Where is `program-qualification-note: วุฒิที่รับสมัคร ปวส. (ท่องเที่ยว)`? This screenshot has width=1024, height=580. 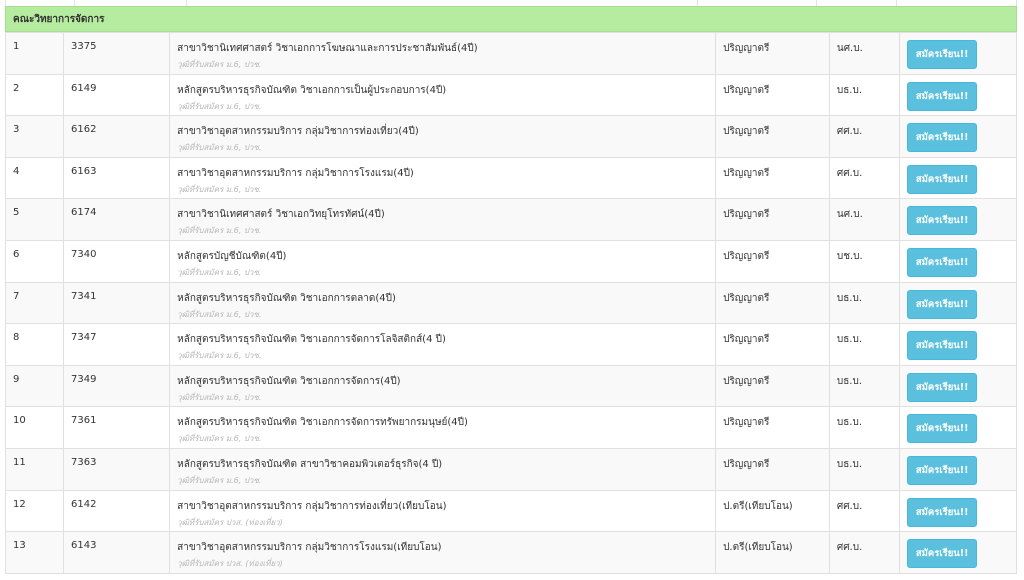 program-qualification-note: วุฒิที่รับสมัคร ปวส. (ท่องเที่ยว) is located at coordinates (230, 564).